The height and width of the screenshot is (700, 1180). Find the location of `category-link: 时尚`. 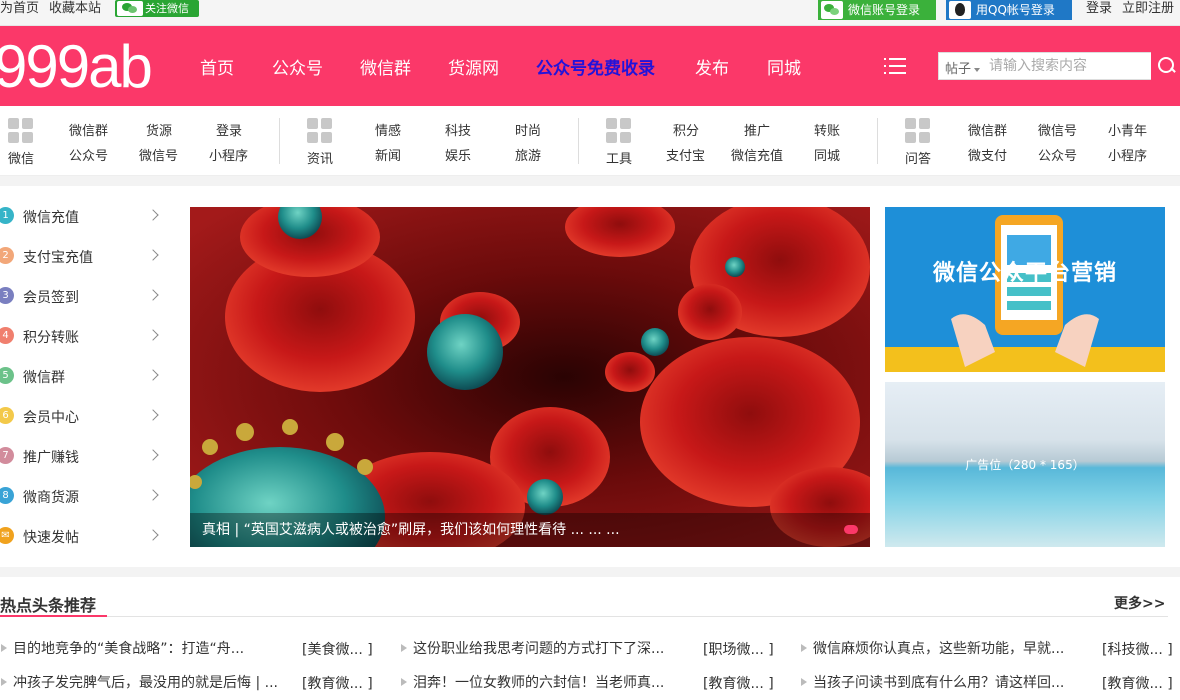

category-link: 时尚 is located at coordinates (528, 129).